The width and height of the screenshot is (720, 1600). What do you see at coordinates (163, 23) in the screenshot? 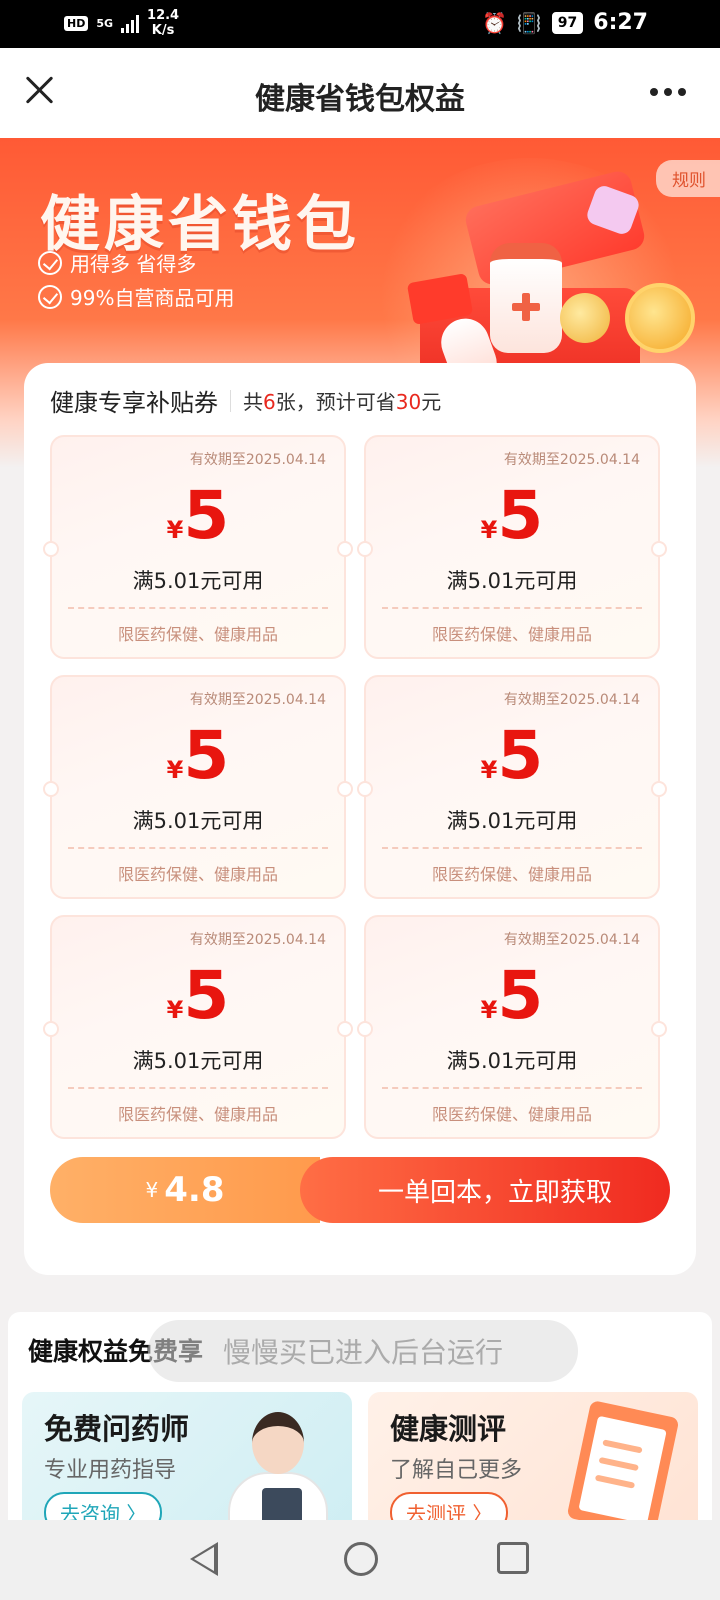
I see `network-speed: 12.4 K/s` at bounding box center [163, 23].